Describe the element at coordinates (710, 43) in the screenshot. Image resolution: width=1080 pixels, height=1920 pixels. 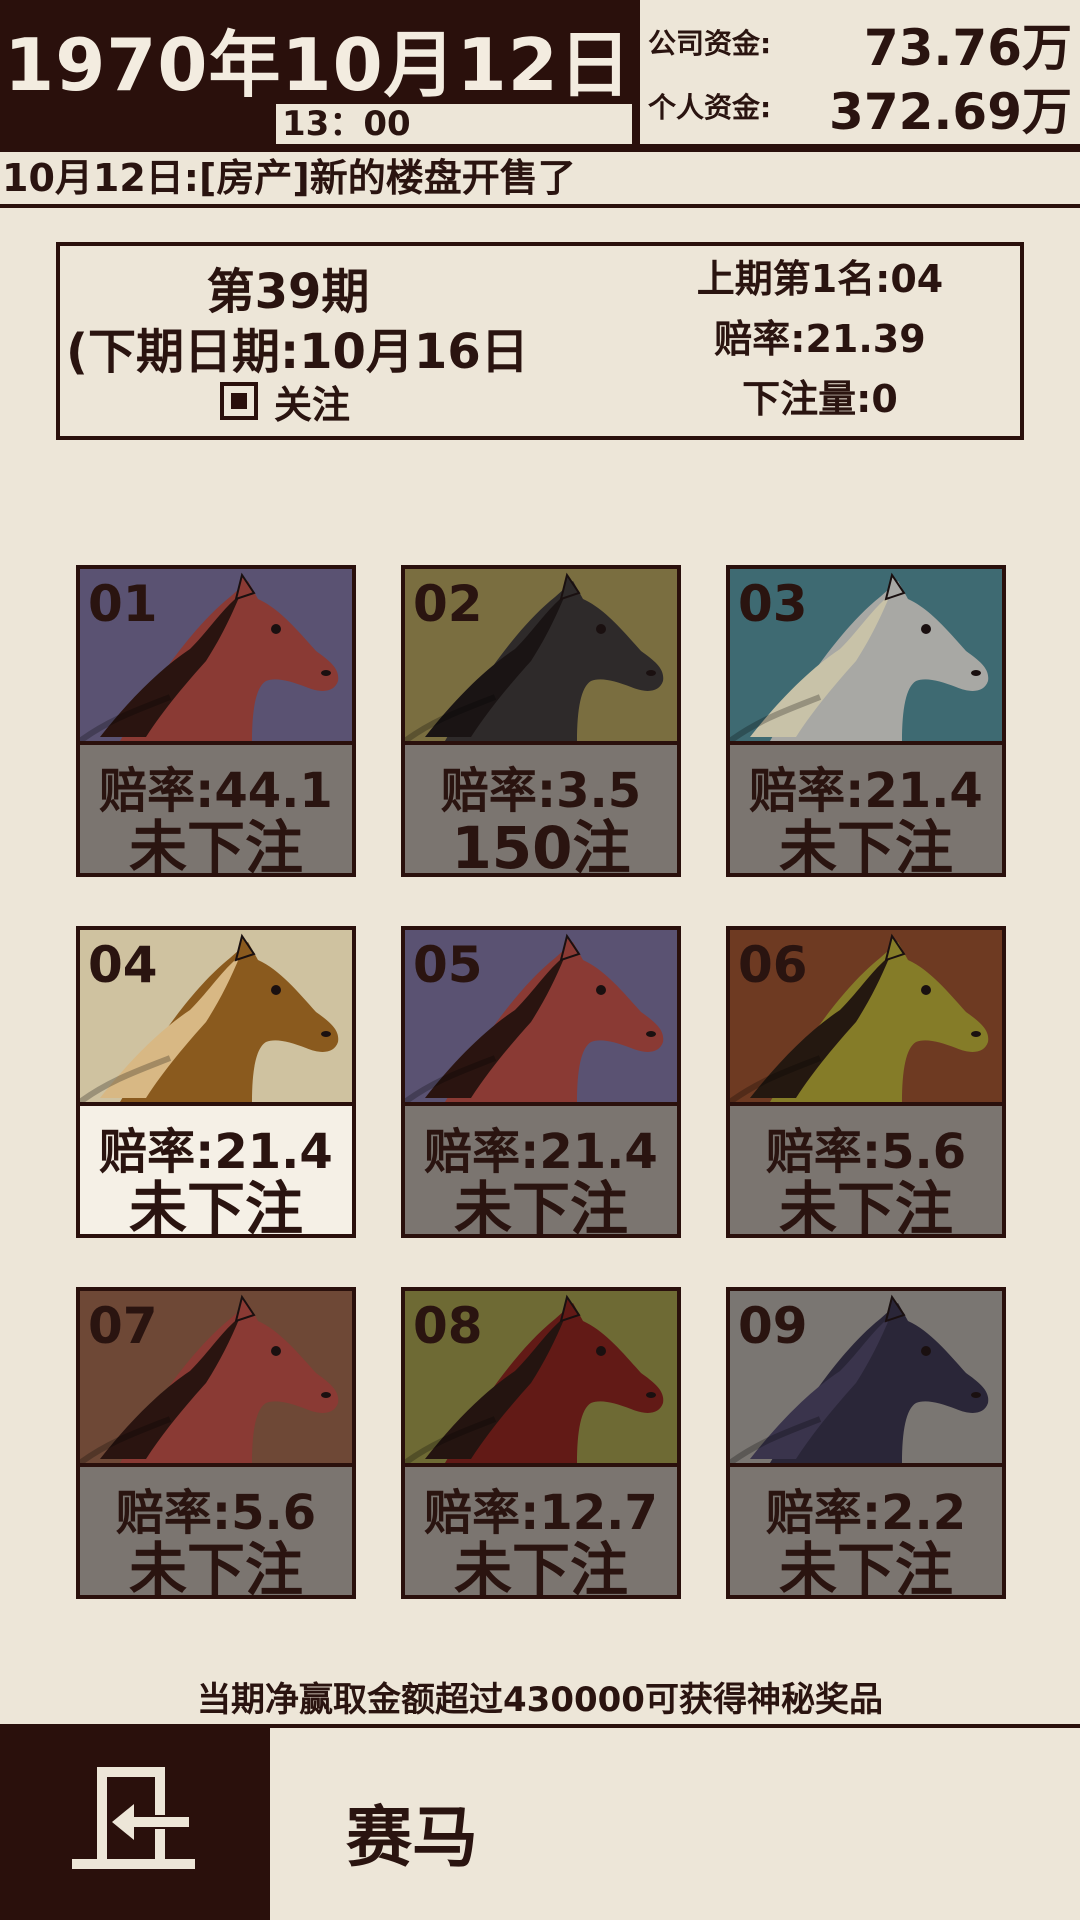
I see `company-funds-label: 公司资金:` at that location.